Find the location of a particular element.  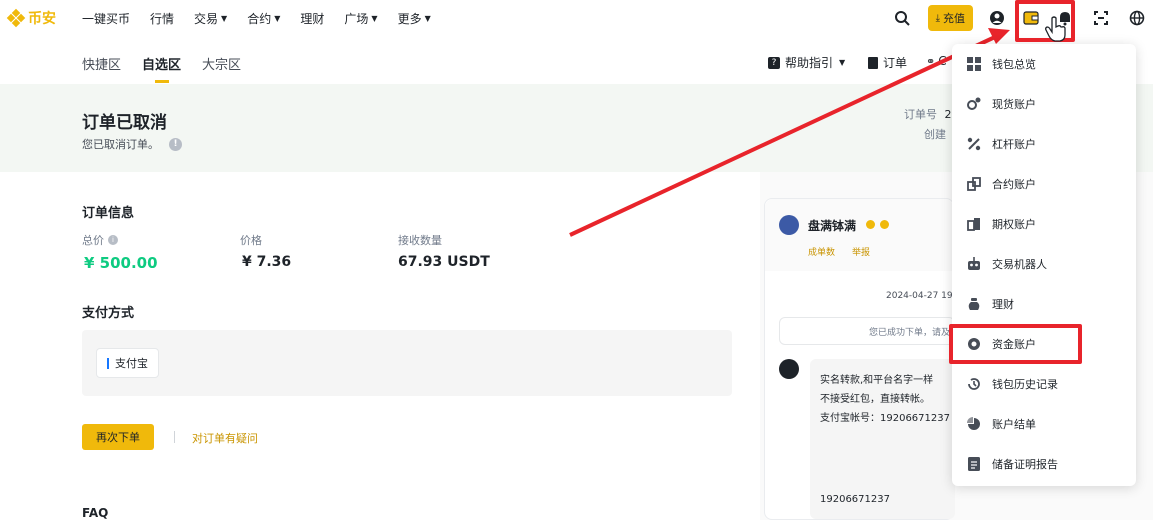

menu-item-label: 交易机器人 is located at coordinates (1019, 264).